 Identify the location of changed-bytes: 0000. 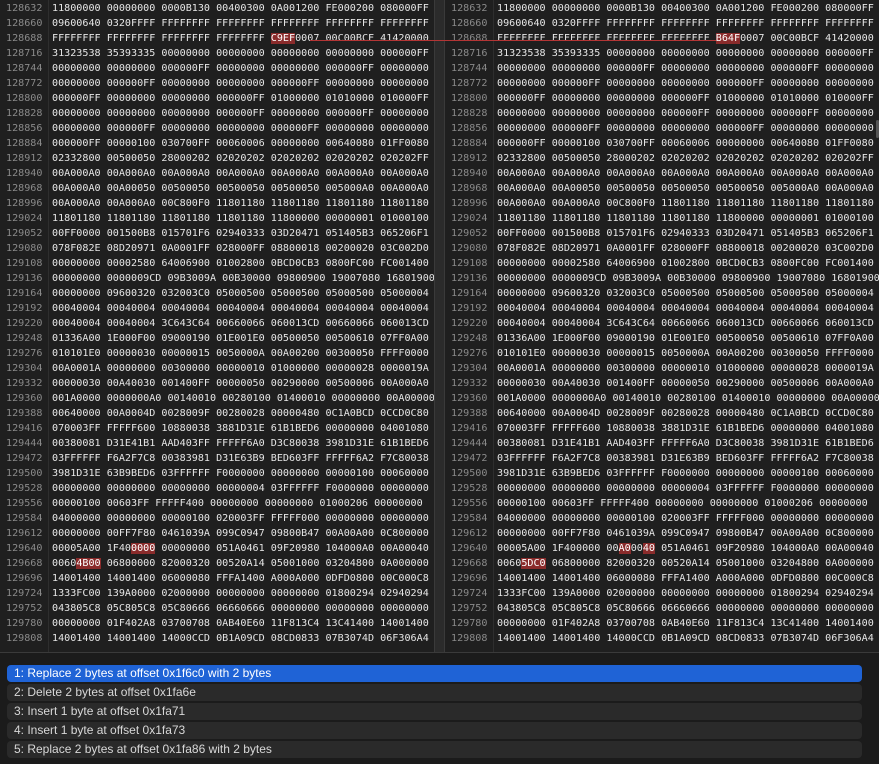
(143, 548).